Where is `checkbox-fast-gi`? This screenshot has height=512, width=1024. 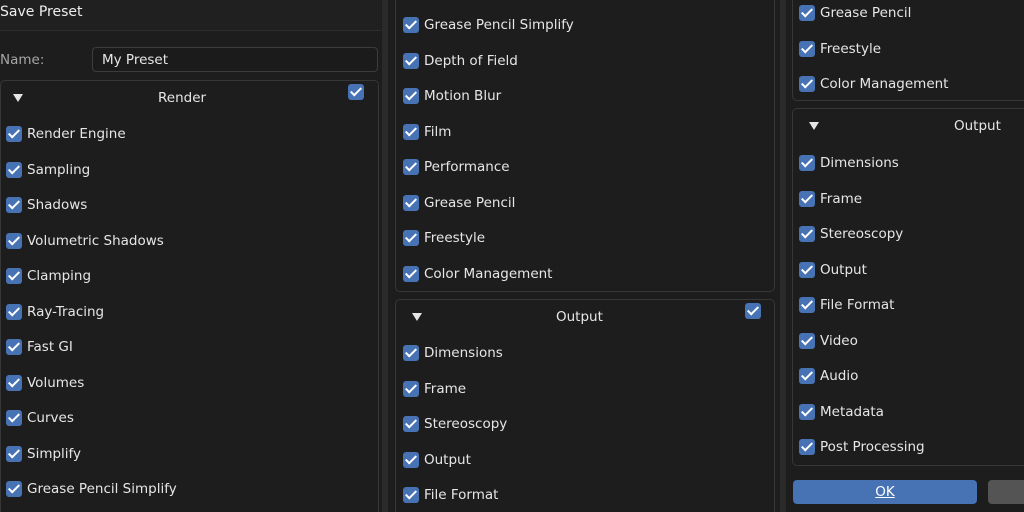 checkbox-fast-gi is located at coordinates (14, 347).